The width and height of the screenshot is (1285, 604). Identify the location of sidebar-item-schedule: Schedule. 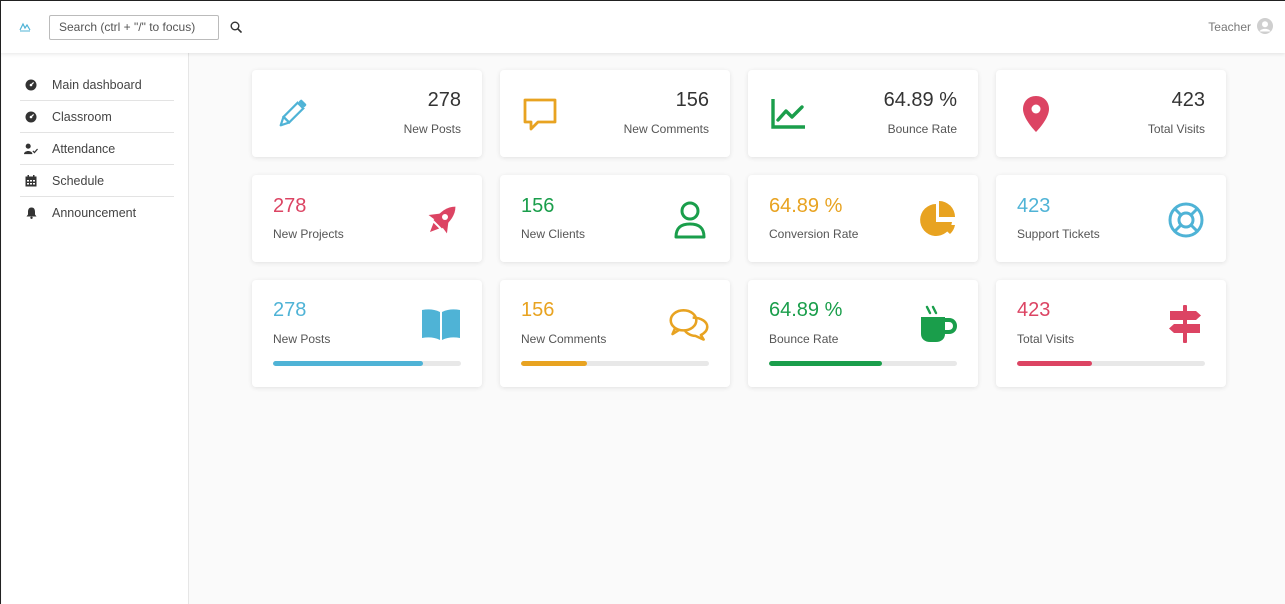
(97, 181).